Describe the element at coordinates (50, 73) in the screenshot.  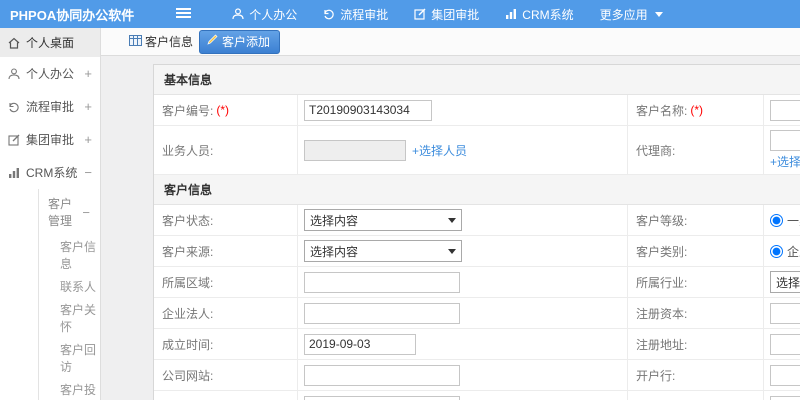
I see `sidebar-item-personal-office: 个人办公 +` at that location.